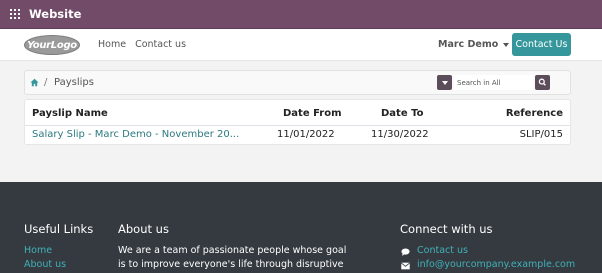  What do you see at coordinates (38, 250) in the screenshot?
I see `footer-home-link: Home` at bounding box center [38, 250].